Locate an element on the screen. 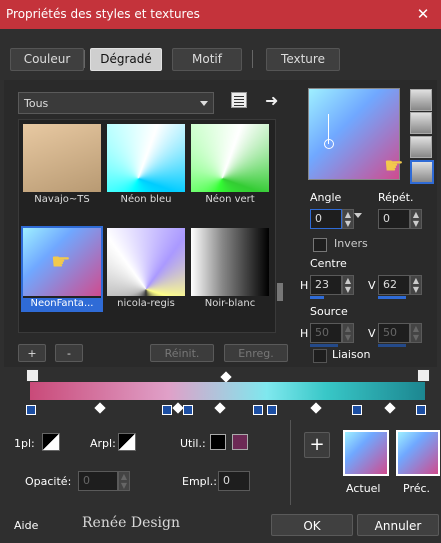 The height and width of the screenshot is (543, 441). cancel-button: Annuler is located at coordinates (398, 525).